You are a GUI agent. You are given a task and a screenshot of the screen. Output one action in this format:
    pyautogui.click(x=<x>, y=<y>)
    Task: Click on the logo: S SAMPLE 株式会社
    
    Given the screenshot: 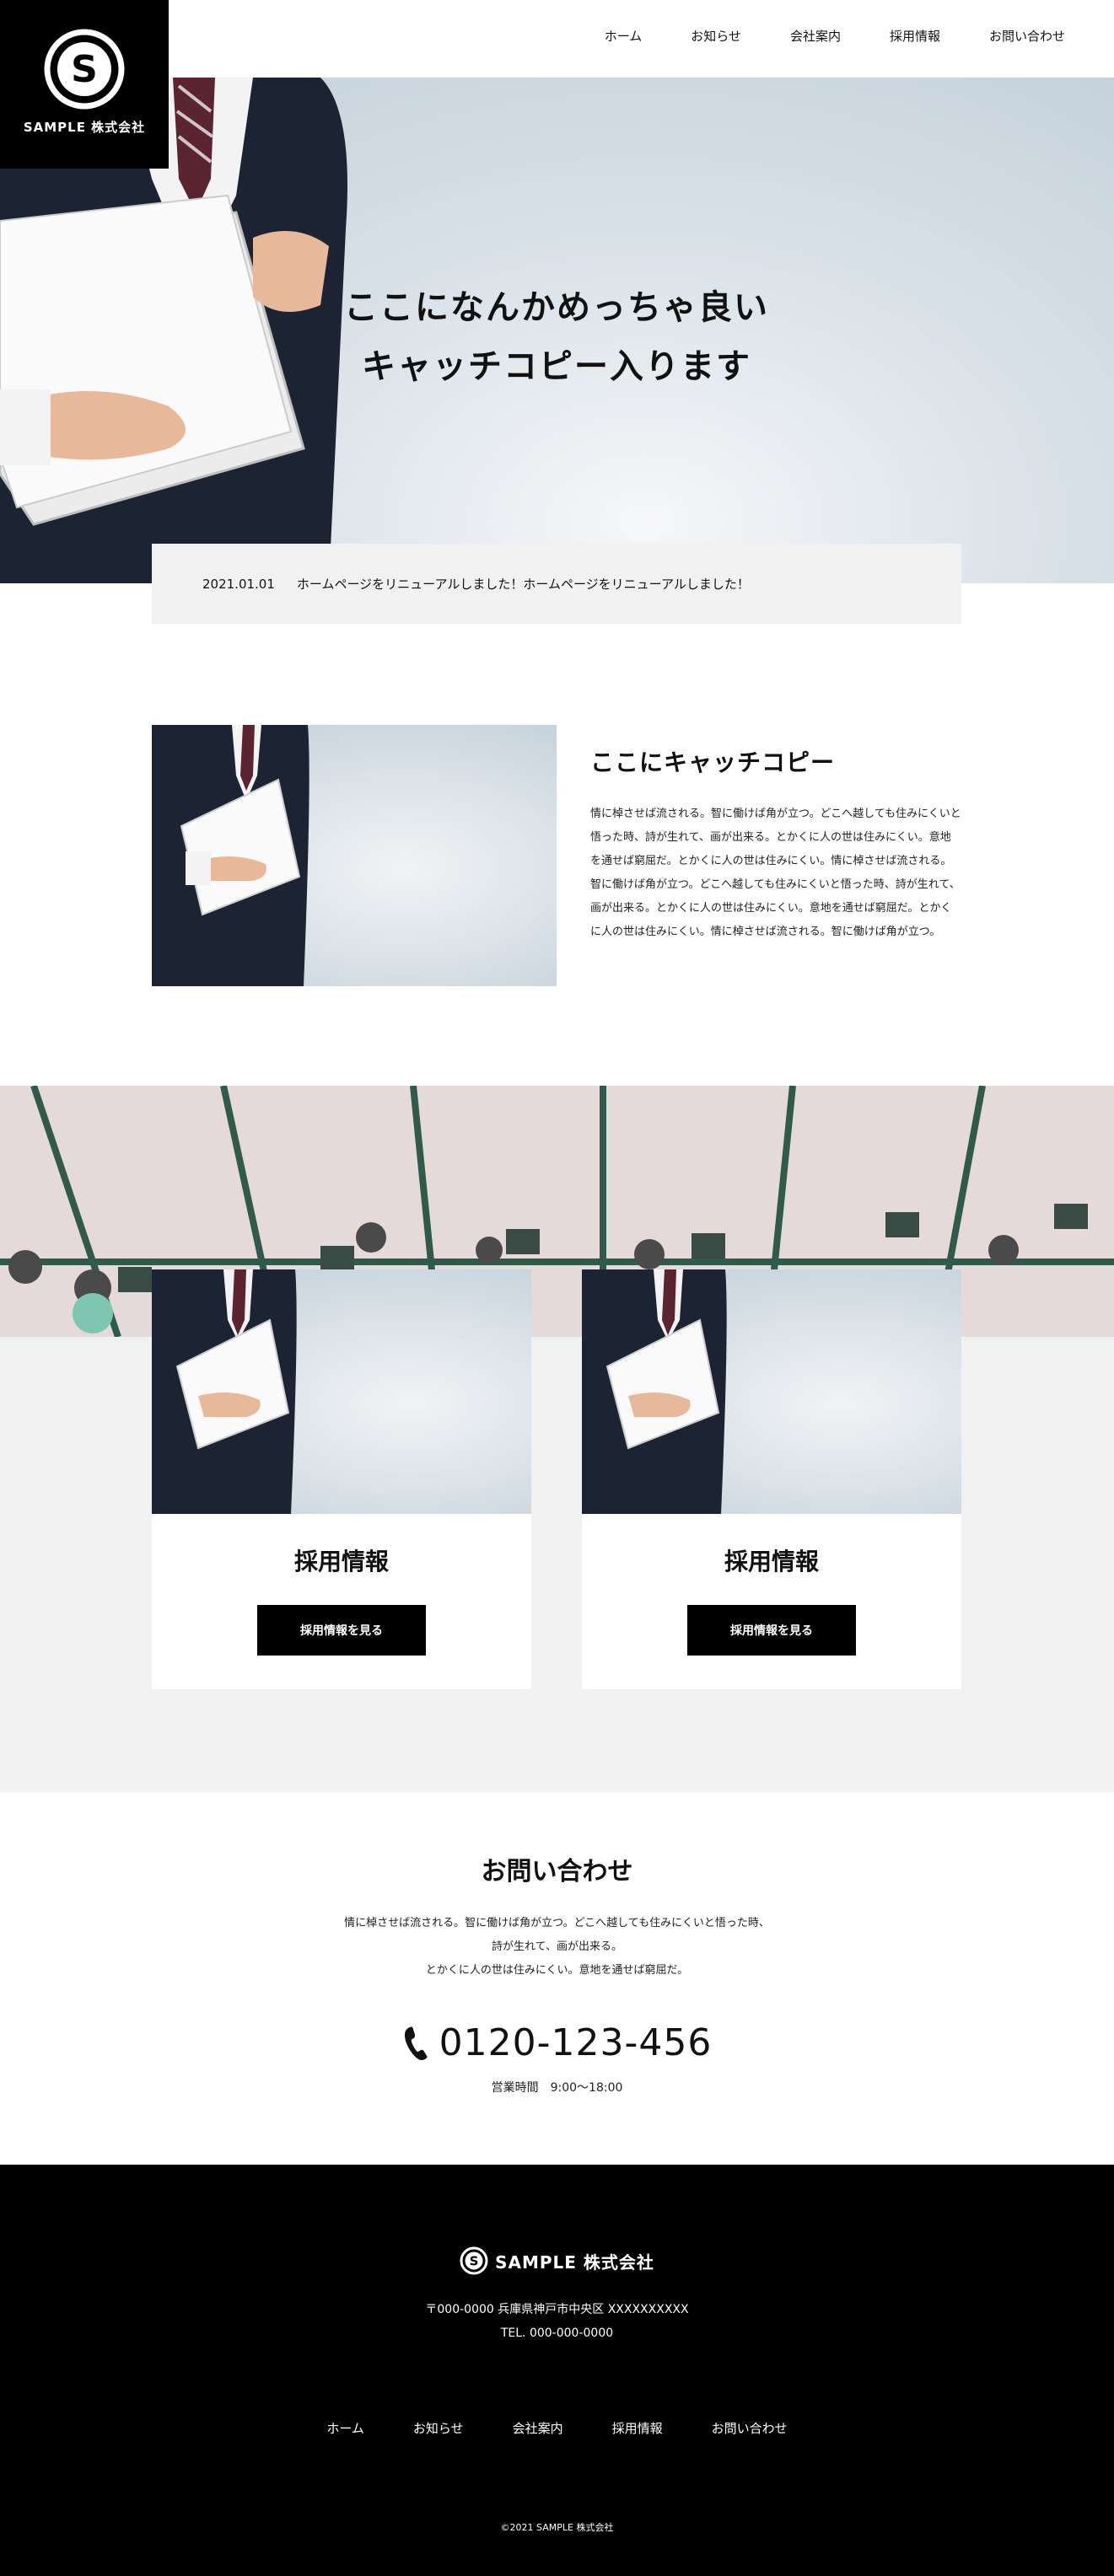 What is the action you would take?
    pyautogui.click(x=84, y=84)
    